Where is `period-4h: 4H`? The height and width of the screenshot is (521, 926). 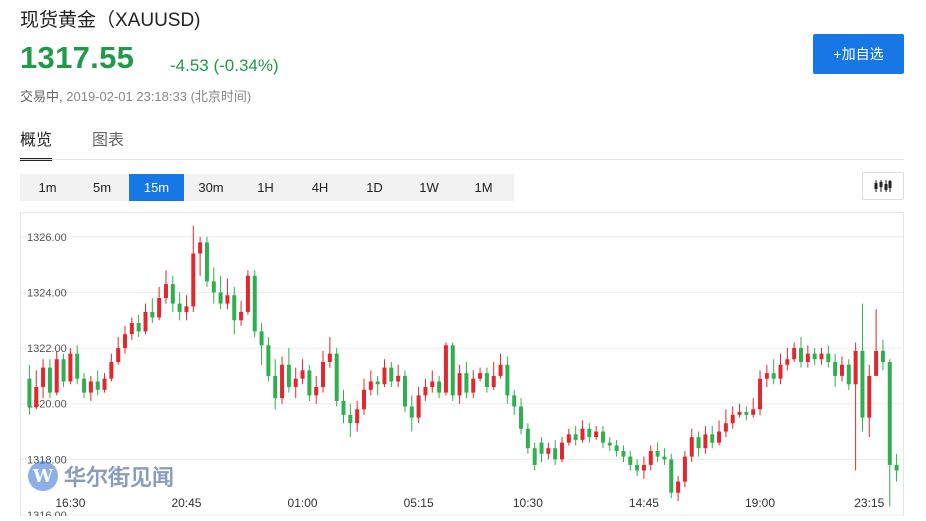
period-4h: 4H is located at coordinates (320, 187).